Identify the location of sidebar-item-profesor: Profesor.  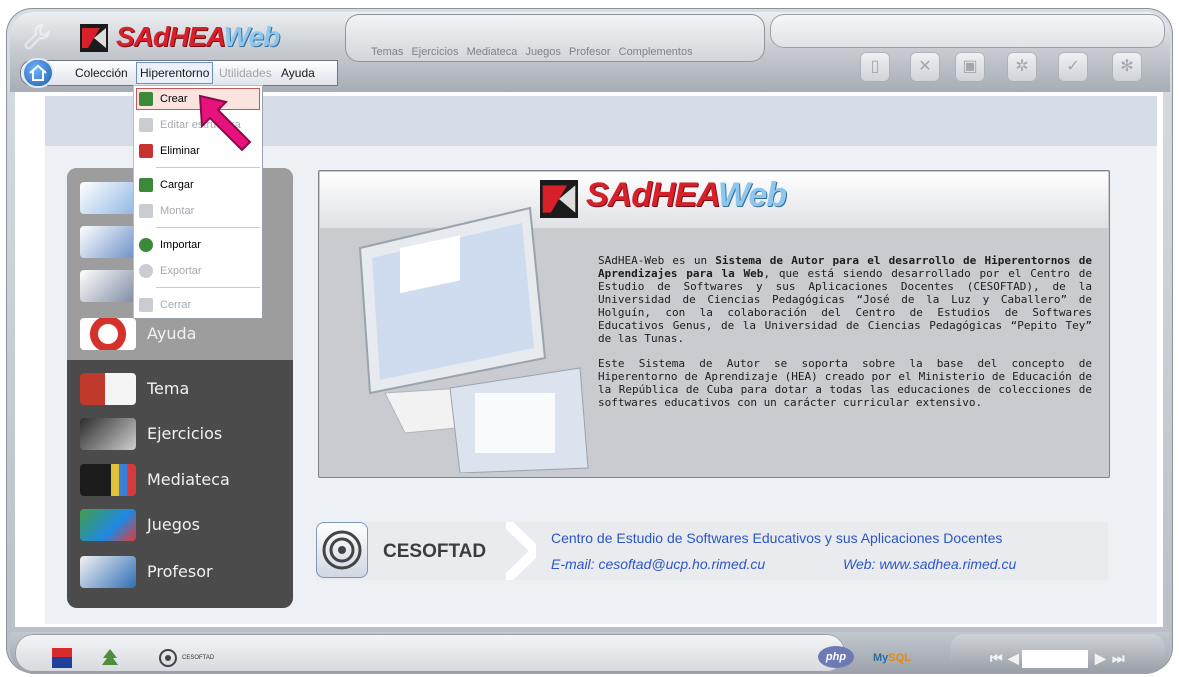
(180, 573).